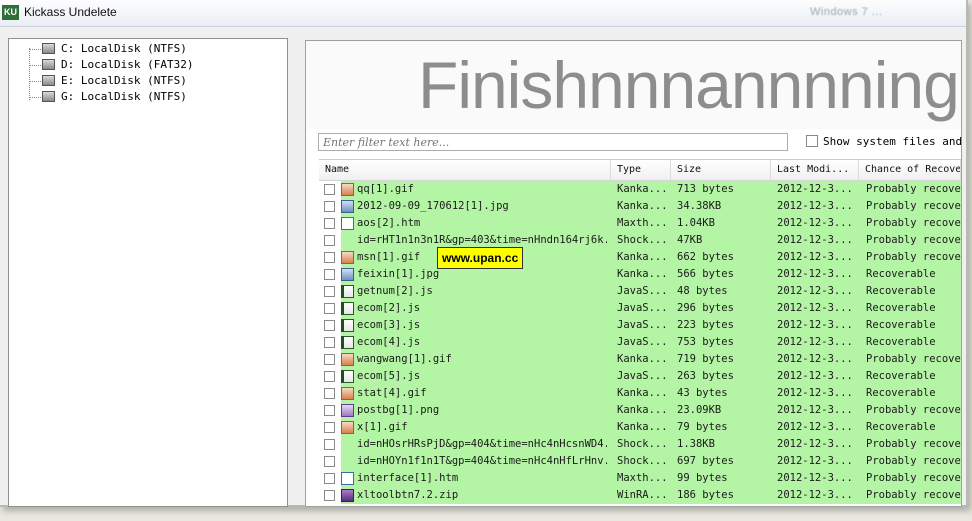 This screenshot has width=972, height=521. Describe the element at coordinates (812, 141) in the screenshot. I see `show-system-files-checkbox` at that location.